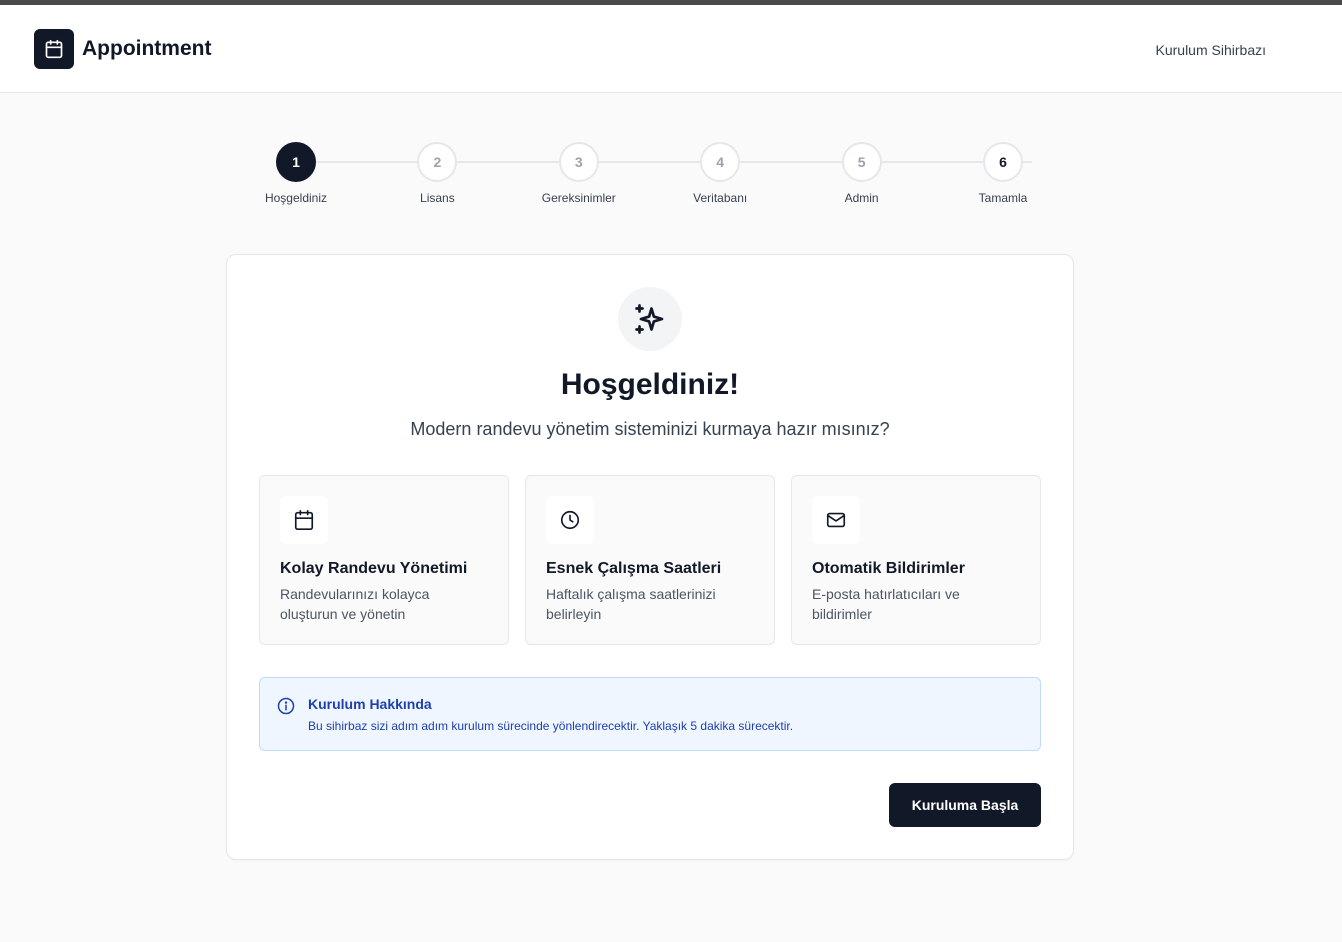  Describe the element at coordinates (1003, 162) in the screenshot. I see `step-number: 6` at that location.